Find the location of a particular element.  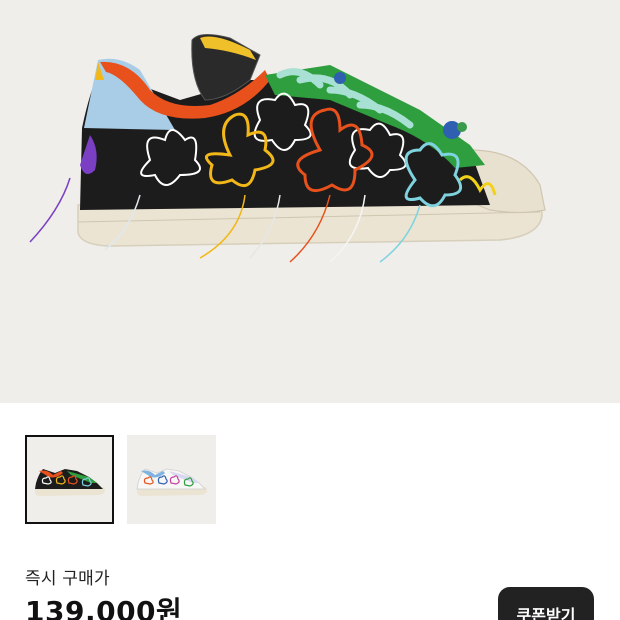

get-coupon-button: 쿠폰받기 is located at coordinates (546, 603).